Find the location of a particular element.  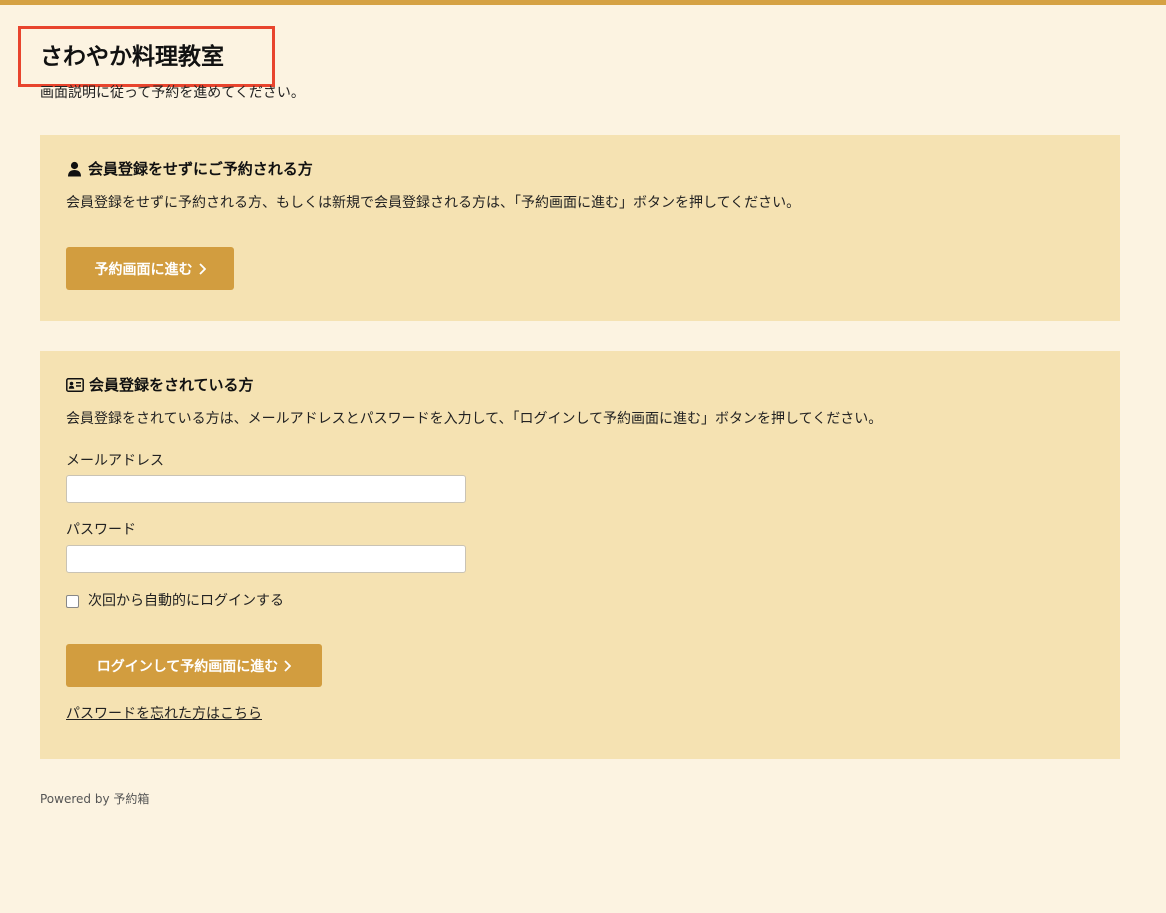

login-and-proceed-button-label: ログインして予約画面に進む is located at coordinates (187, 666).